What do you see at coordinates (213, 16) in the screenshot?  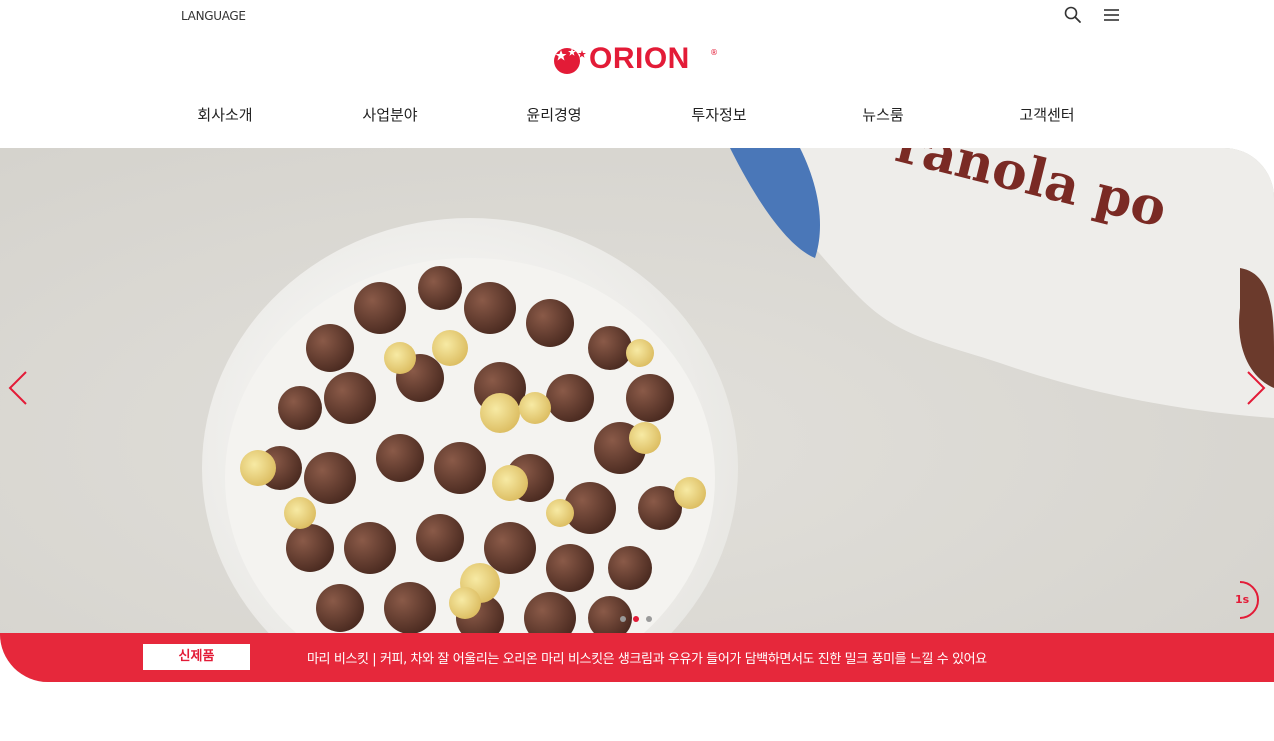 I see `language-selector: LANGUAGE` at bounding box center [213, 16].